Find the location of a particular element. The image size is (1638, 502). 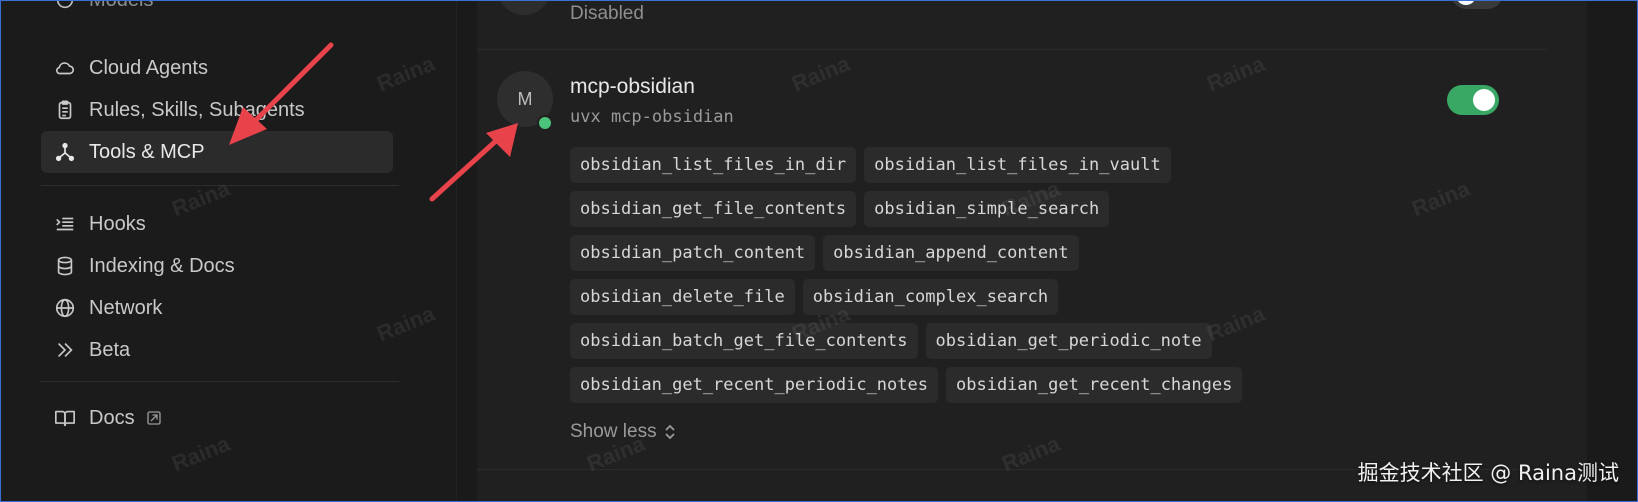

tool-chip: obsidian_get_file_contents is located at coordinates (713, 209).